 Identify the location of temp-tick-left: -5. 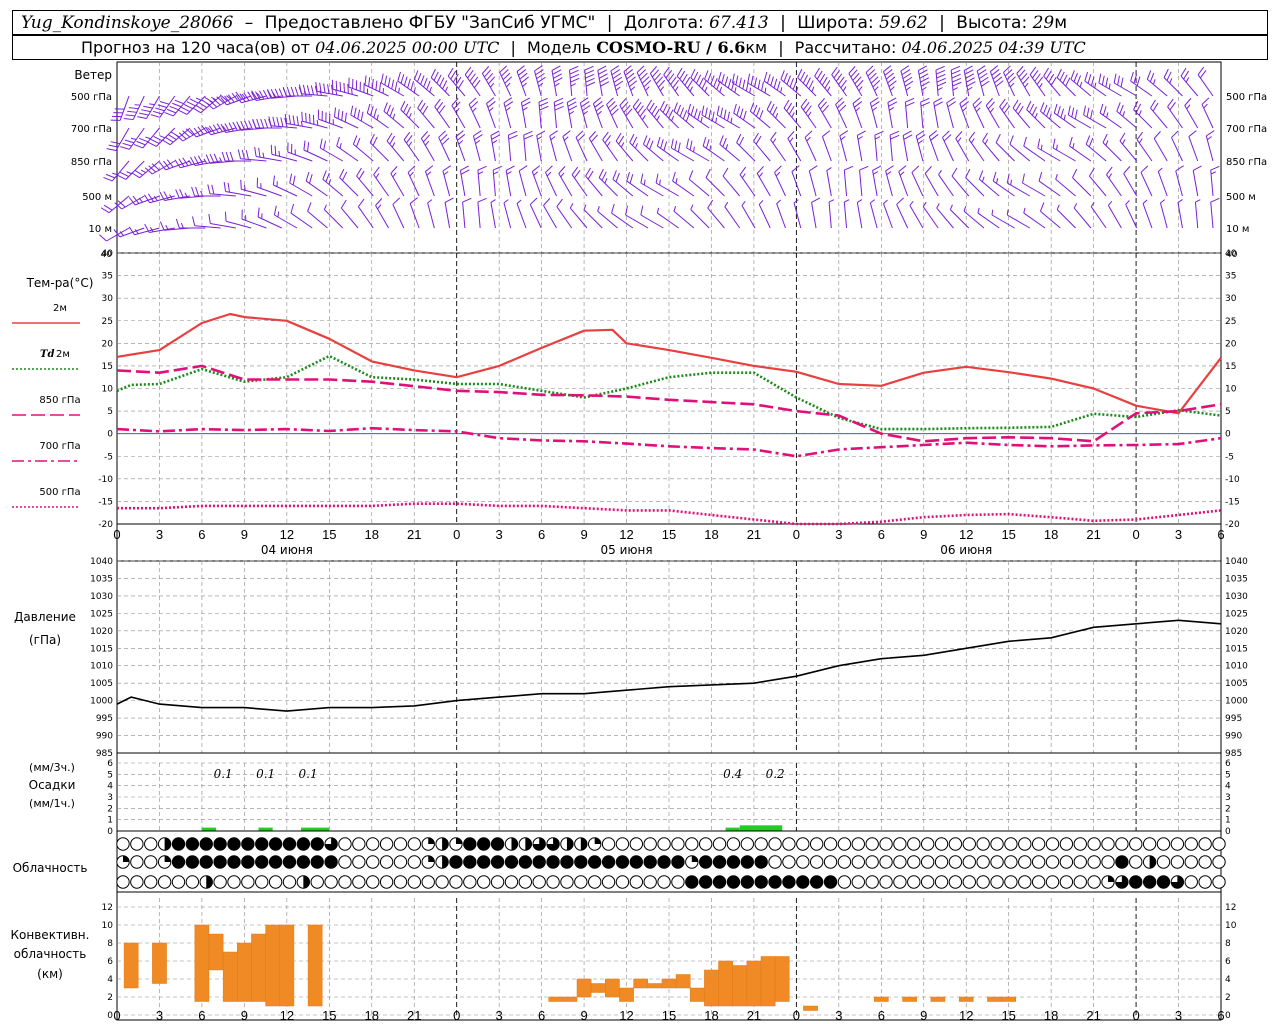
(108, 457).